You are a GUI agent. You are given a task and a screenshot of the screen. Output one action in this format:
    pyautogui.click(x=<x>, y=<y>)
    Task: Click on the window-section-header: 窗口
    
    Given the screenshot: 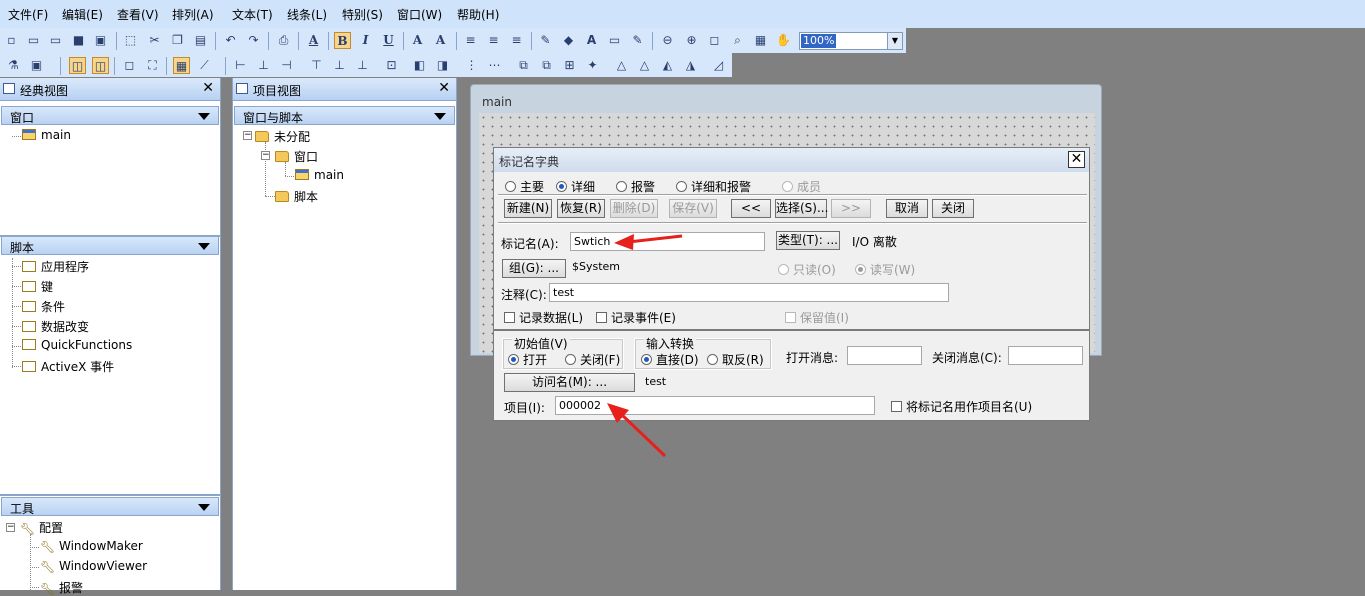 What is the action you would take?
    pyautogui.click(x=110, y=115)
    